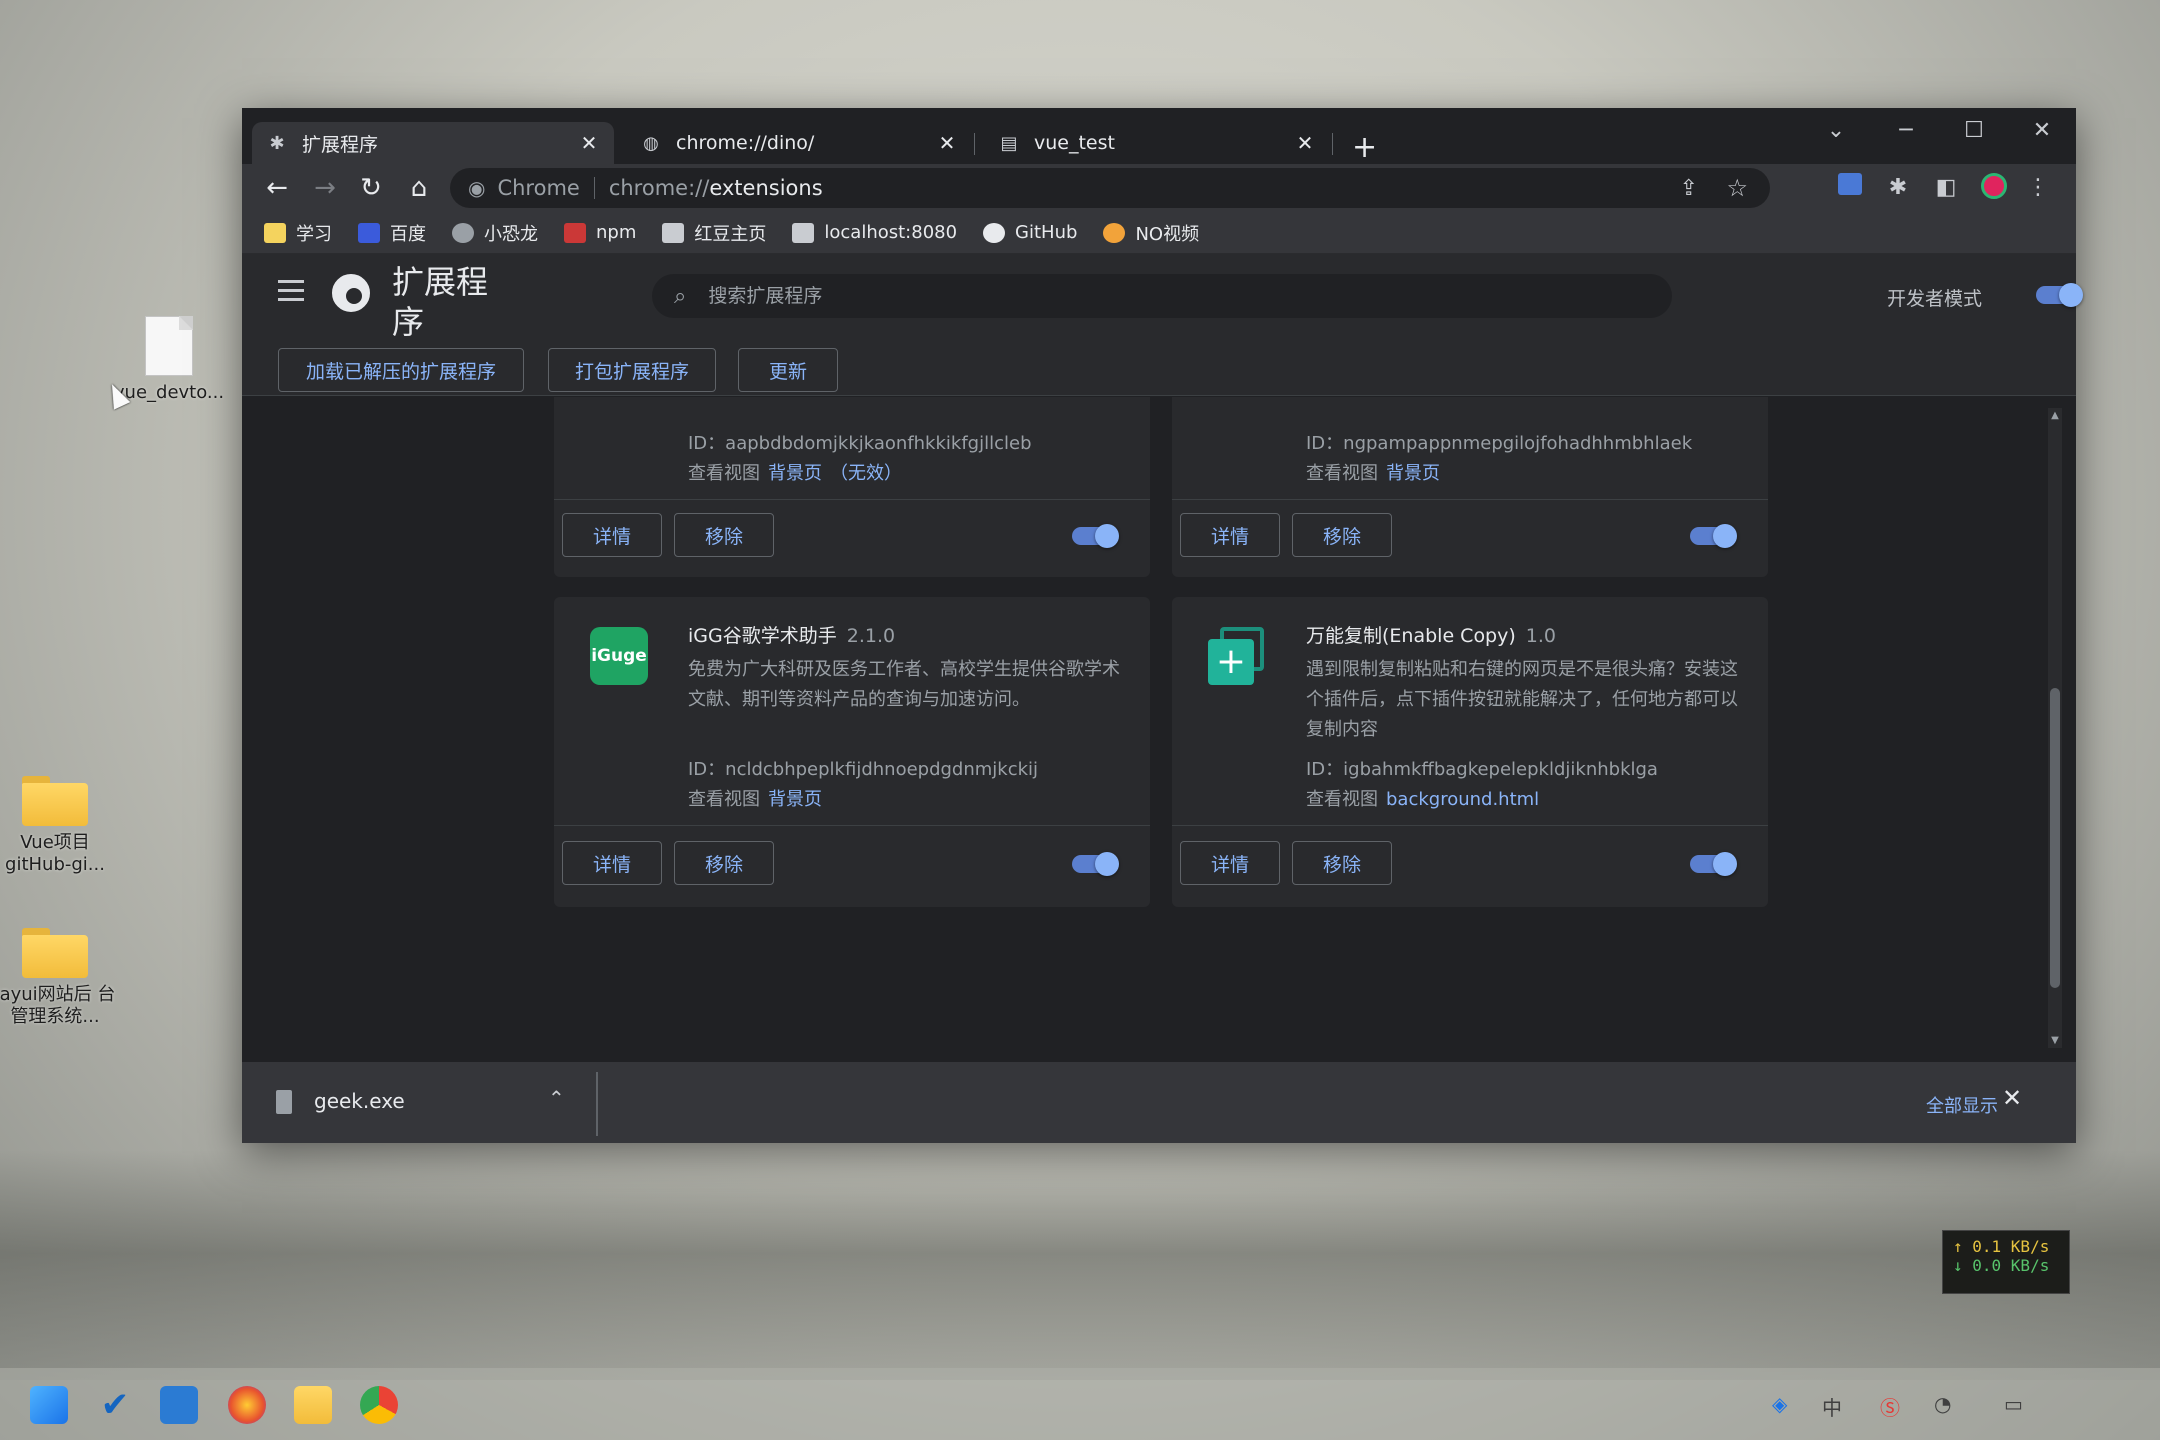  I want to click on maximize-button: ☐, so click(1974, 130).